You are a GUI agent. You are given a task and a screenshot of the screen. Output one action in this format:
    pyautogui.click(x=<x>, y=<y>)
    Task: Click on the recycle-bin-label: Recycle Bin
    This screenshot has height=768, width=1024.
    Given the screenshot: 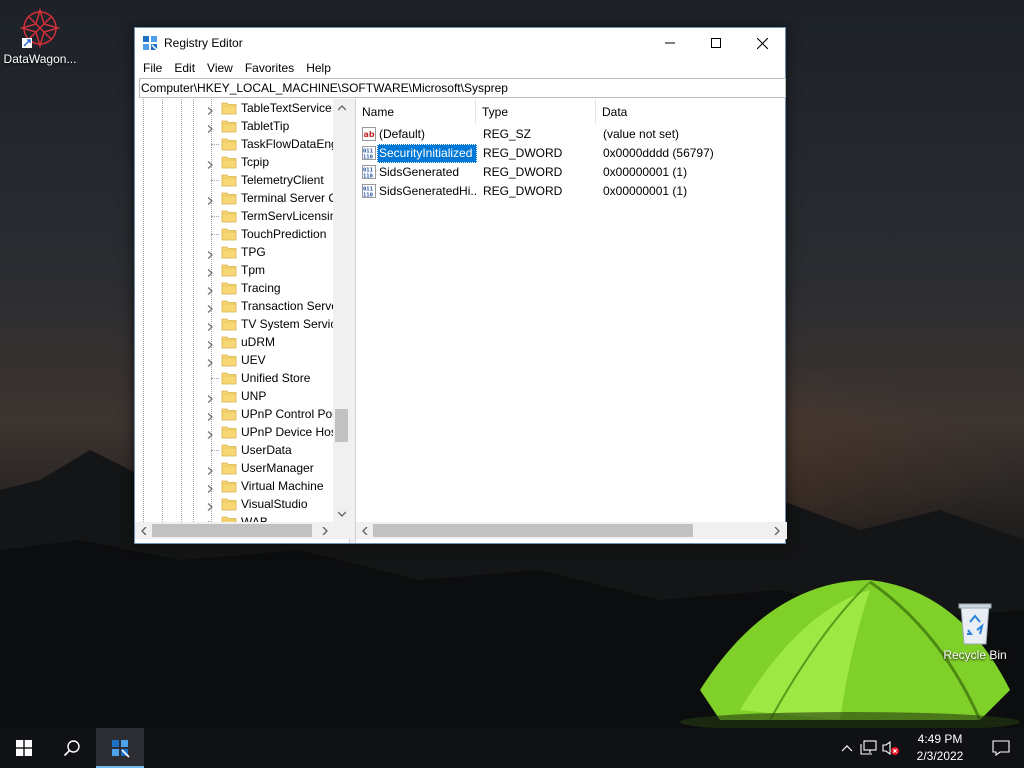 What is the action you would take?
    pyautogui.click(x=975, y=655)
    